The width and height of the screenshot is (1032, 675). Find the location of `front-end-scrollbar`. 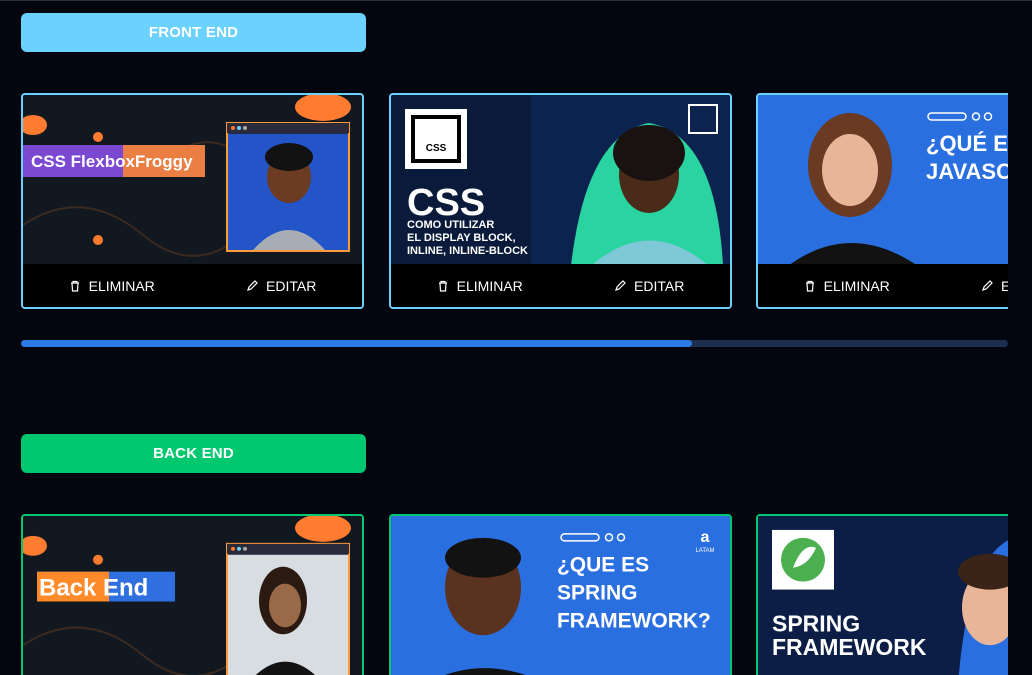

front-end-scrollbar is located at coordinates (514, 343).